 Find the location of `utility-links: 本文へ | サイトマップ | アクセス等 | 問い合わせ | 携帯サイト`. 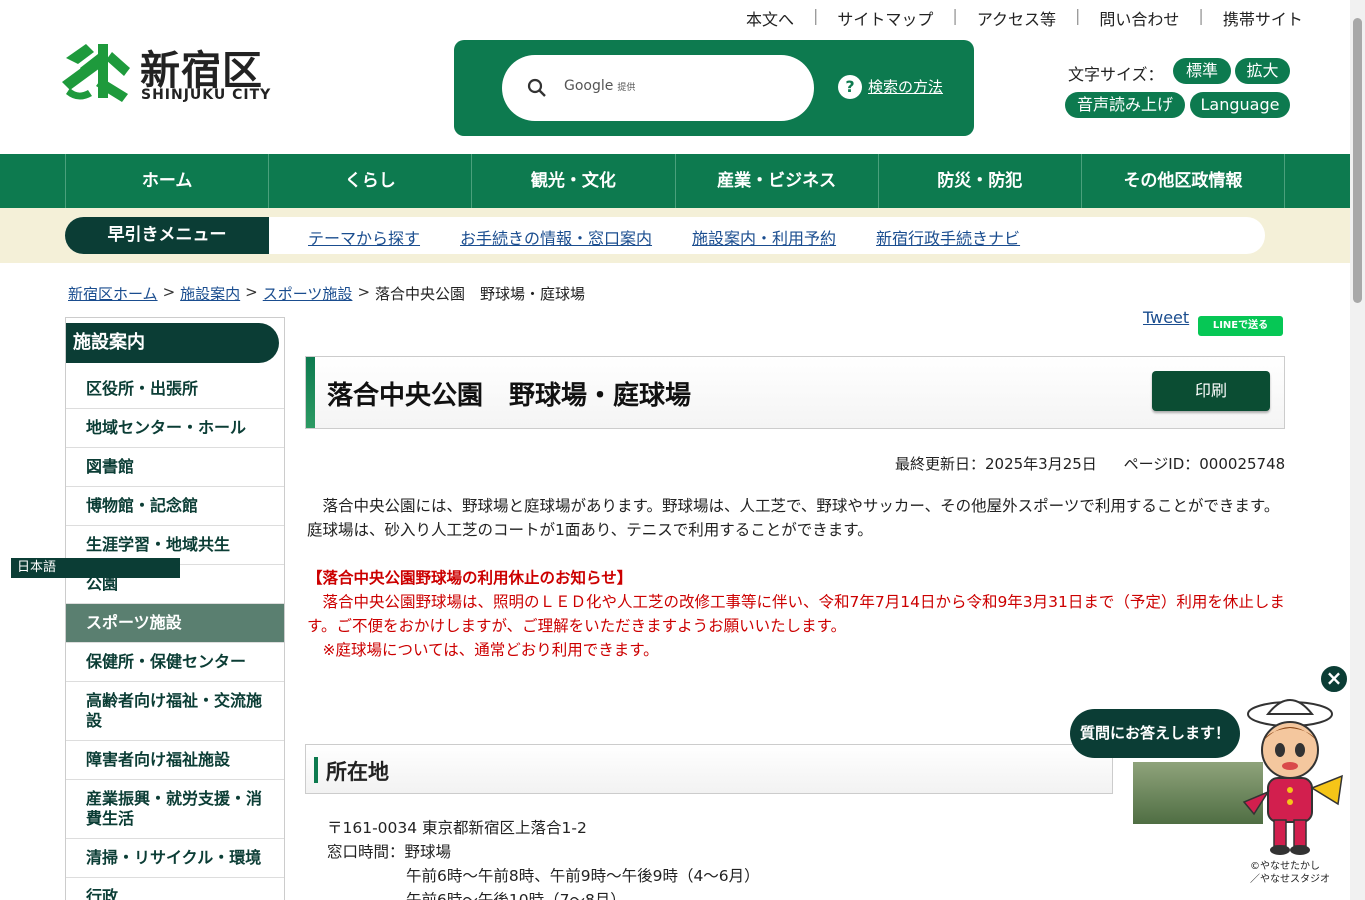

utility-links: 本文へ | サイトマップ | アクセス等 | 問い合わせ | 携帯サイト is located at coordinates (1024, 18).